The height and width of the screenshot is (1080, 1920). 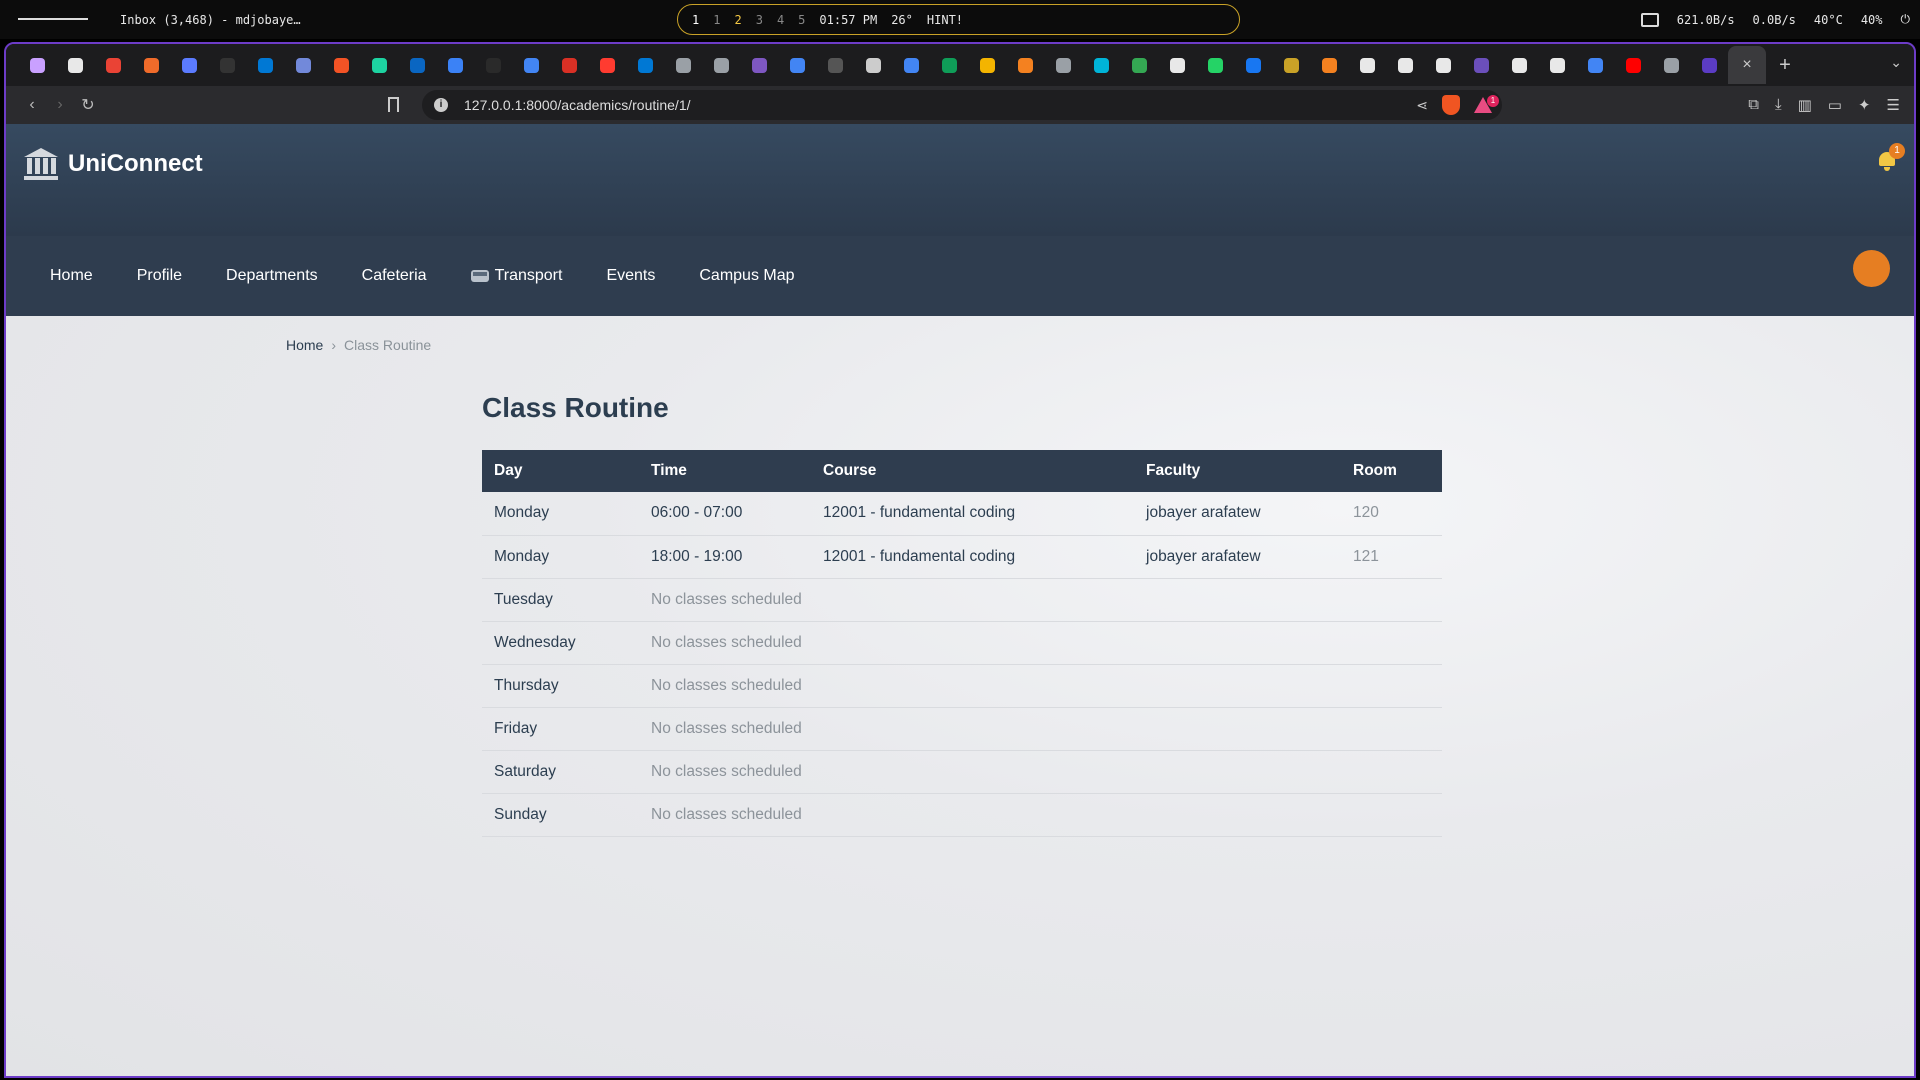 I want to click on active-tab-close-icon: ×, so click(x=1747, y=65).